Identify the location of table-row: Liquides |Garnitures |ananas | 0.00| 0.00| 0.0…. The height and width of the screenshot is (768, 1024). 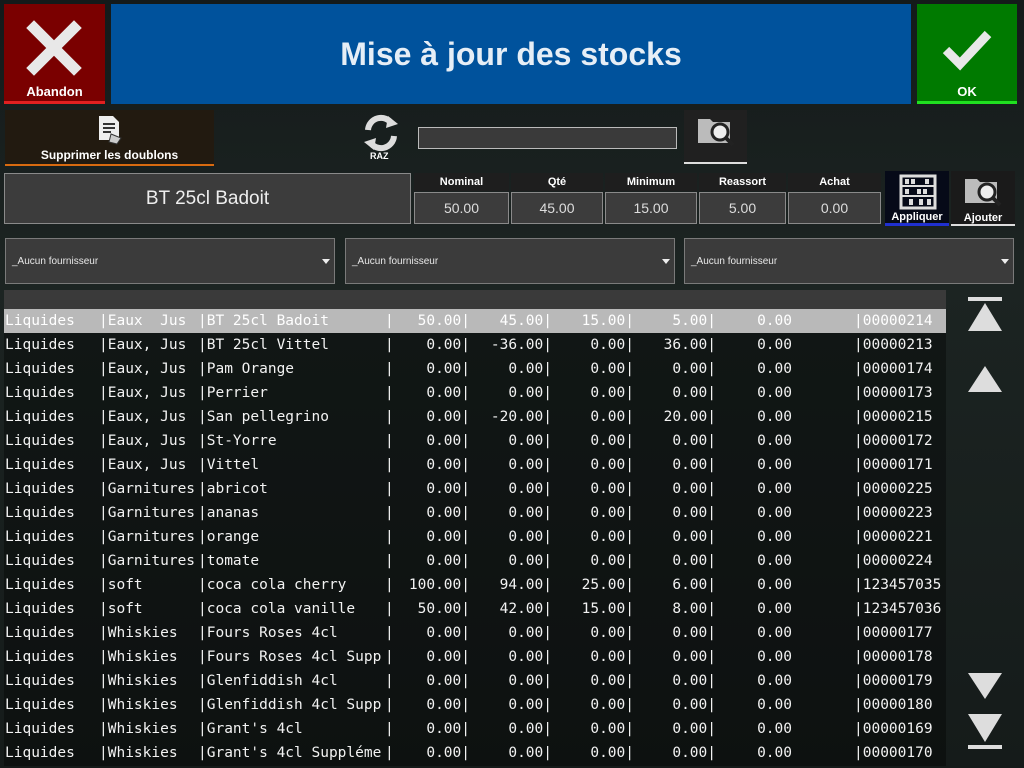
(475, 513).